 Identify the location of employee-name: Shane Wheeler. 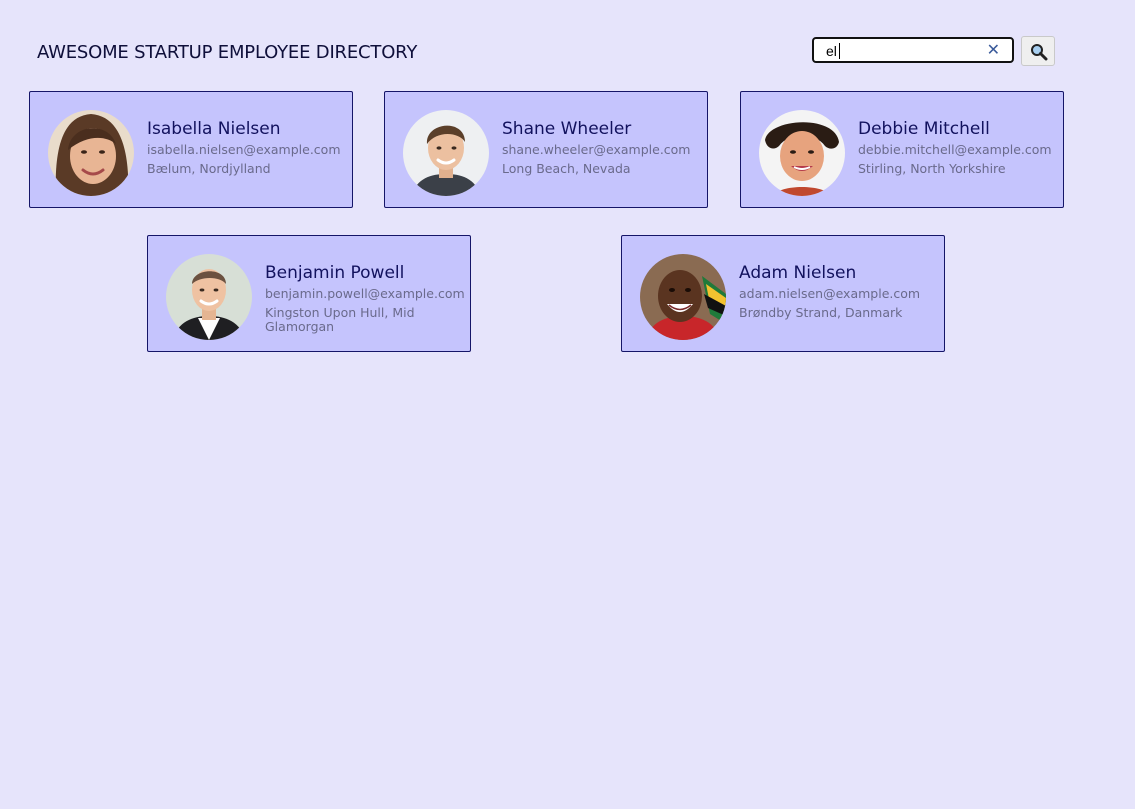
(567, 129).